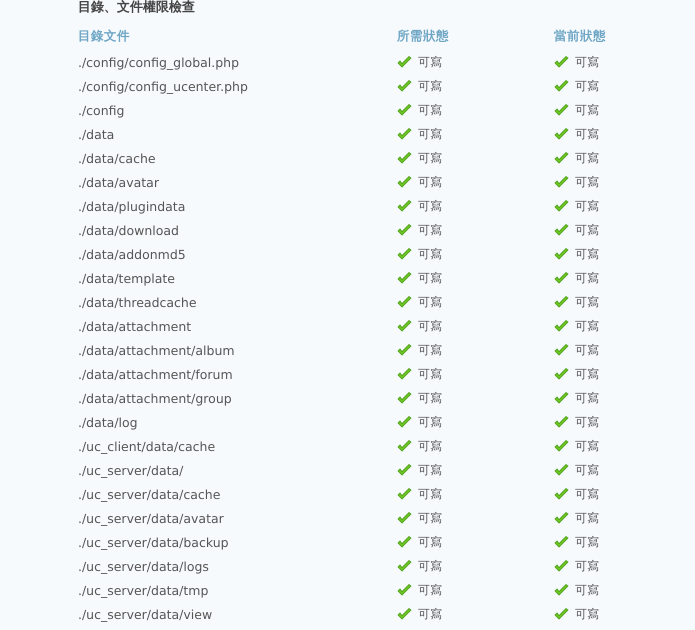 Image resolution: width=695 pixels, height=630 pixels. I want to click on directory-path: ./uc_server/data/view, so click(145, 614).